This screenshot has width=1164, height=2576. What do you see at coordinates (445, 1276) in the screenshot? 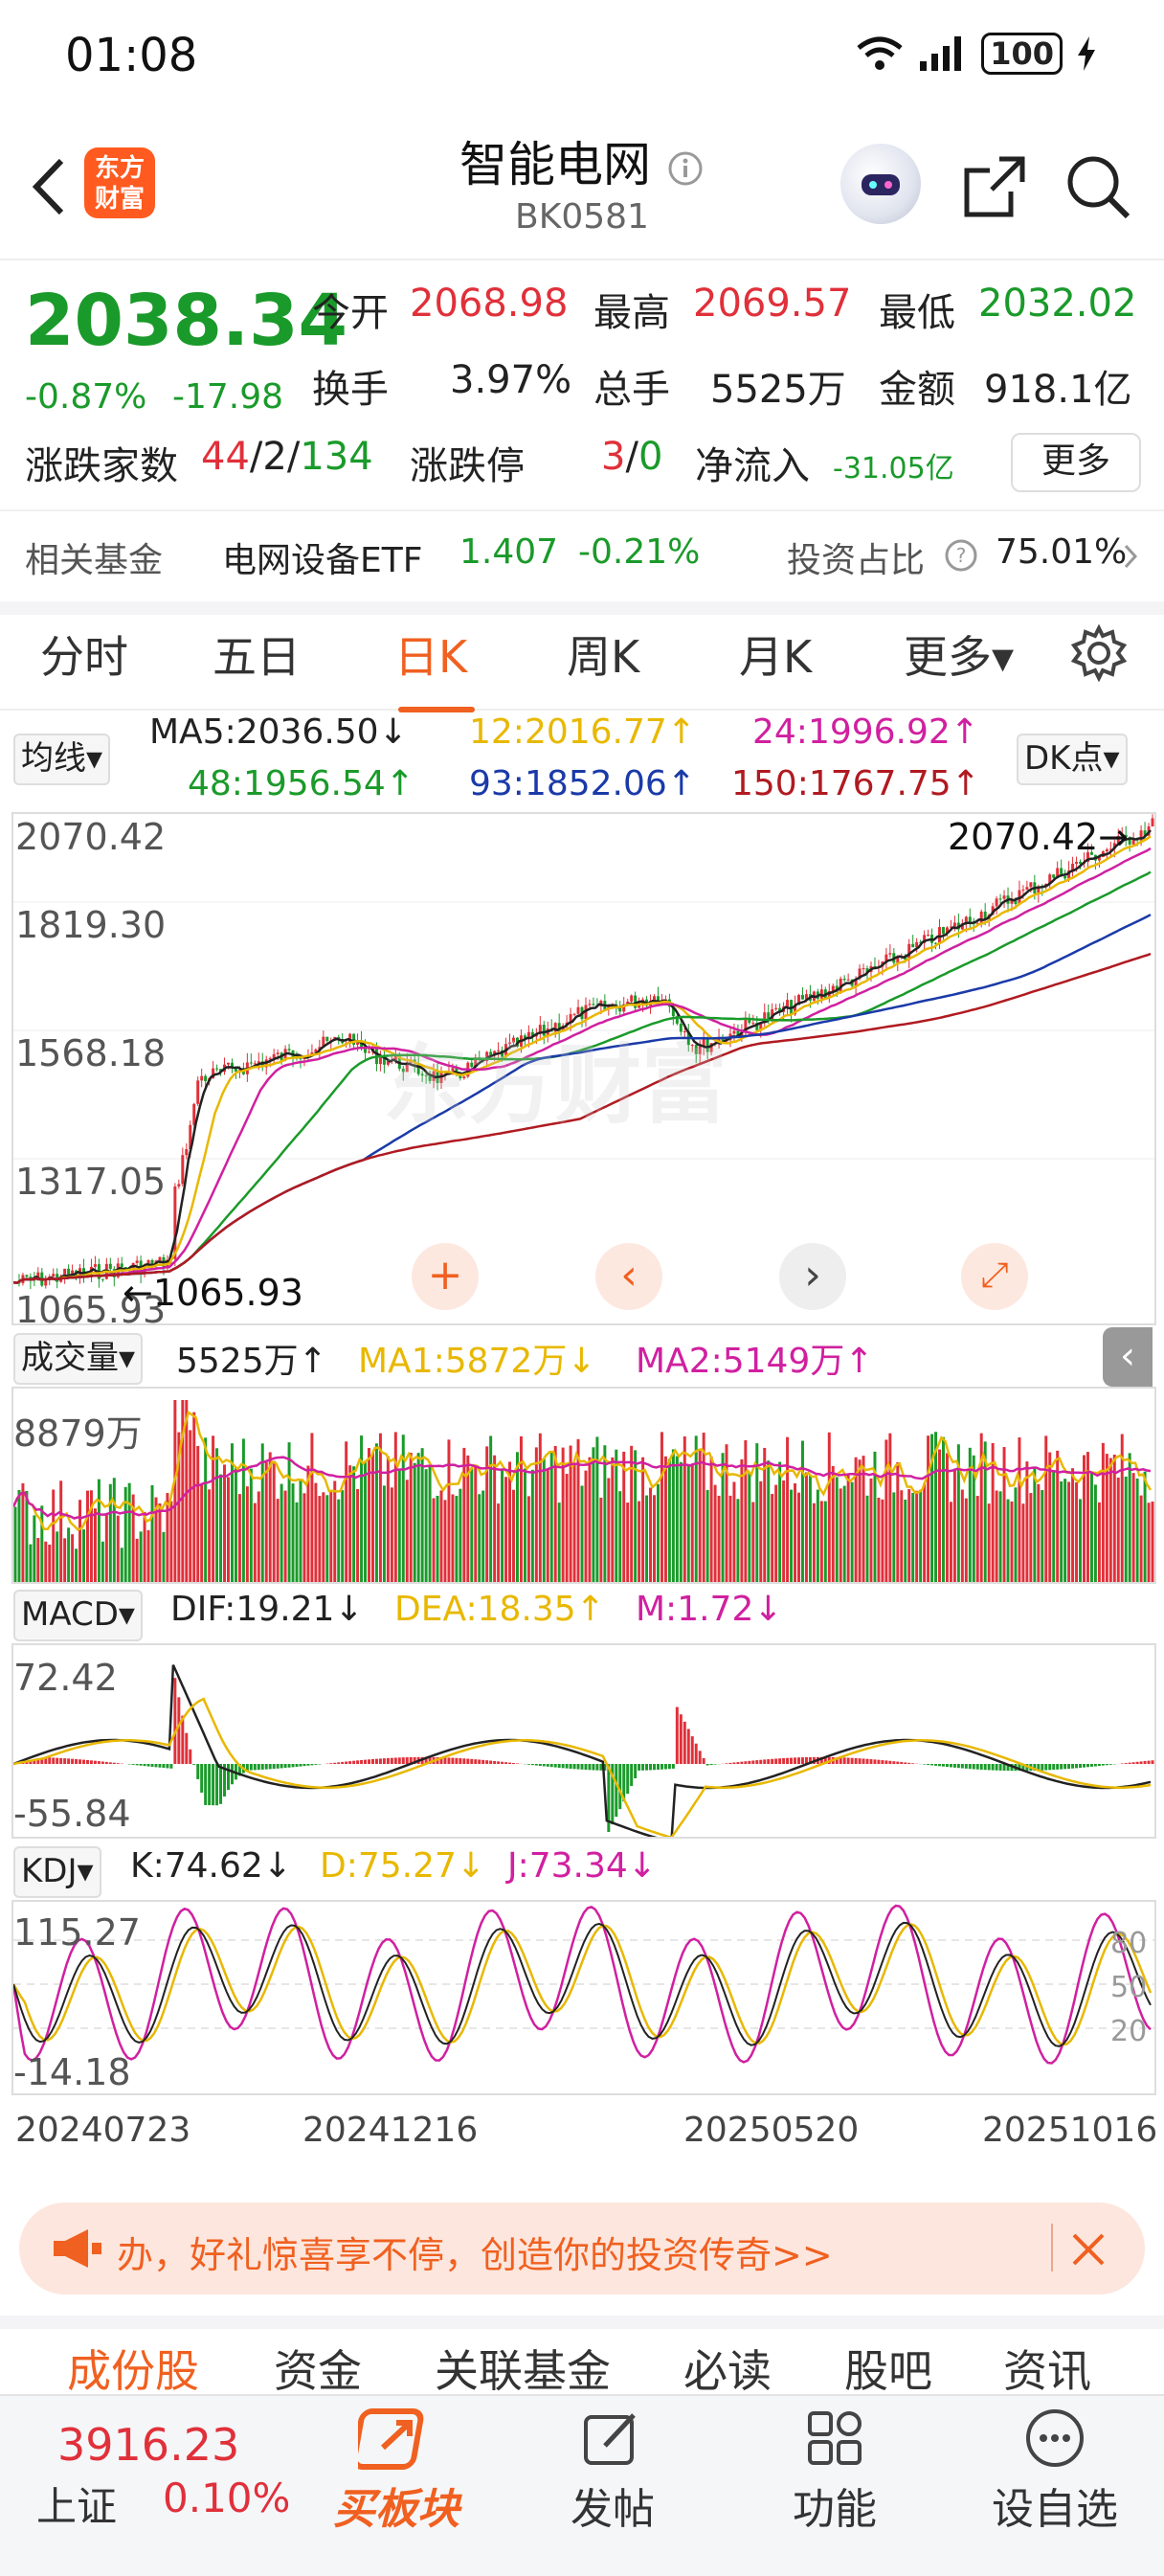
I see `zoom-in-button: +` at bounding box center [445, 1276].